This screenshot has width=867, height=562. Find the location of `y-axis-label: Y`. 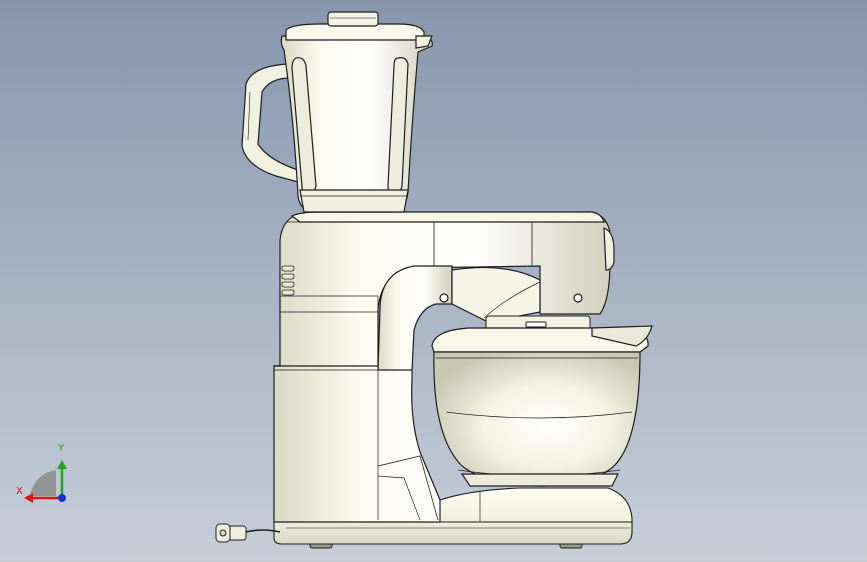

y-axis-label: Y is located at coordinates (61, 448).